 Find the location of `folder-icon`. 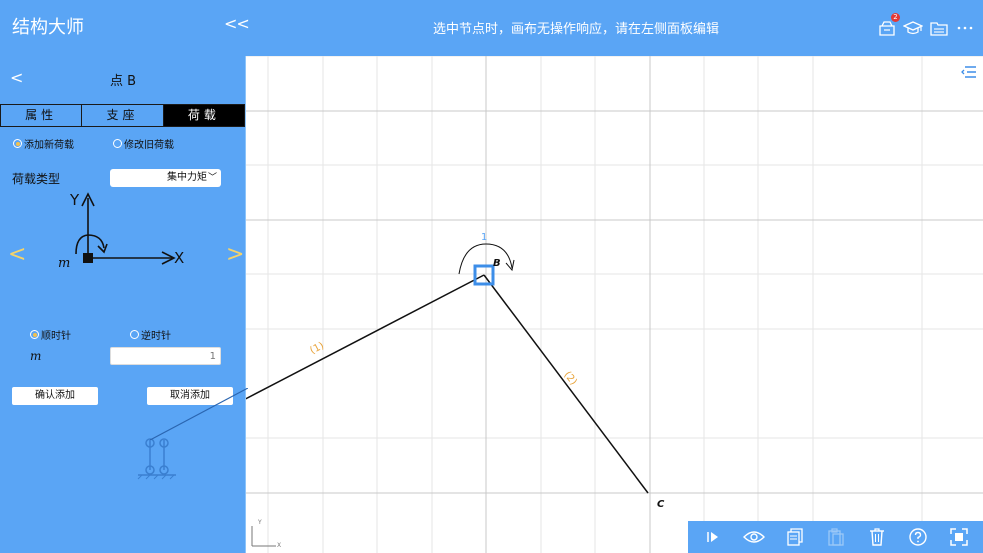

folder-icon is located at coordinates (939, 28).